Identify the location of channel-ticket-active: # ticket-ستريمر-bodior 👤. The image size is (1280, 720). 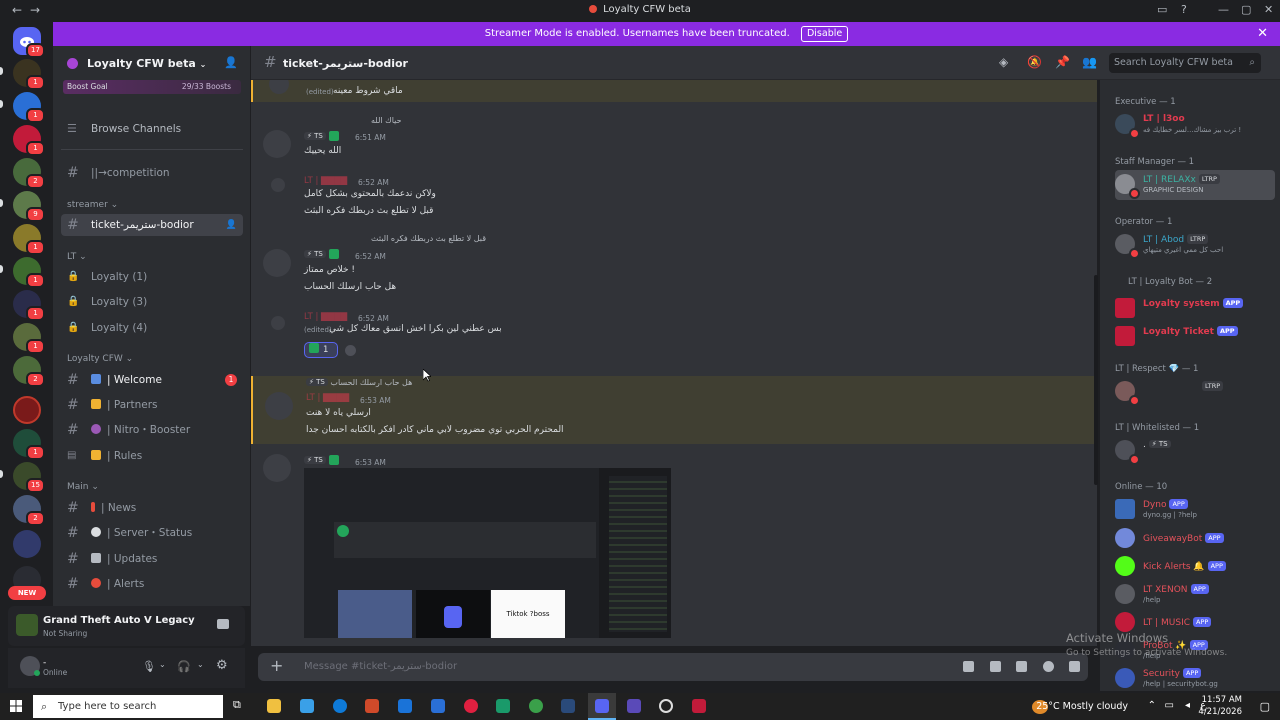
(152, 225).